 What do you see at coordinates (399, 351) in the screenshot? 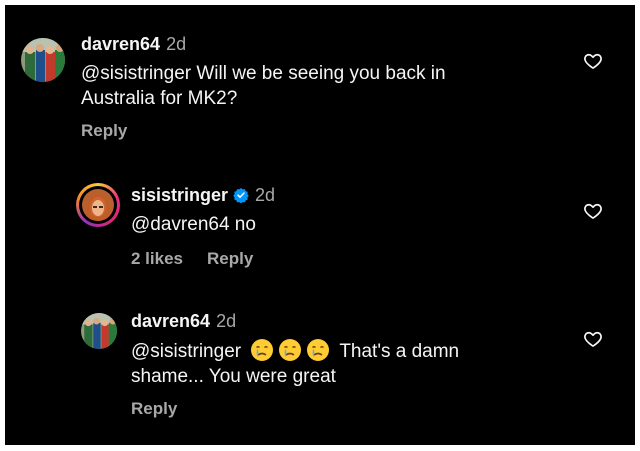
I see `comment-text-part: That's a damn` at bounding box center [399, 351].